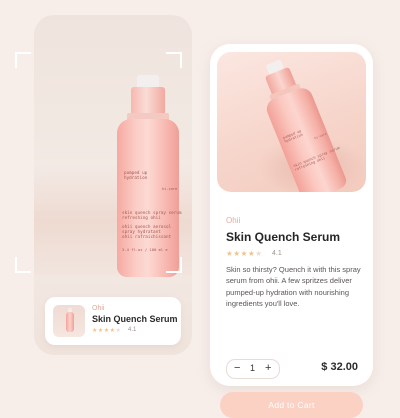 The image size is (400, 418). Describe the element at coordinates (174, 60) in the screenshot. I see `scan-frame-corner-top-right` at that location.